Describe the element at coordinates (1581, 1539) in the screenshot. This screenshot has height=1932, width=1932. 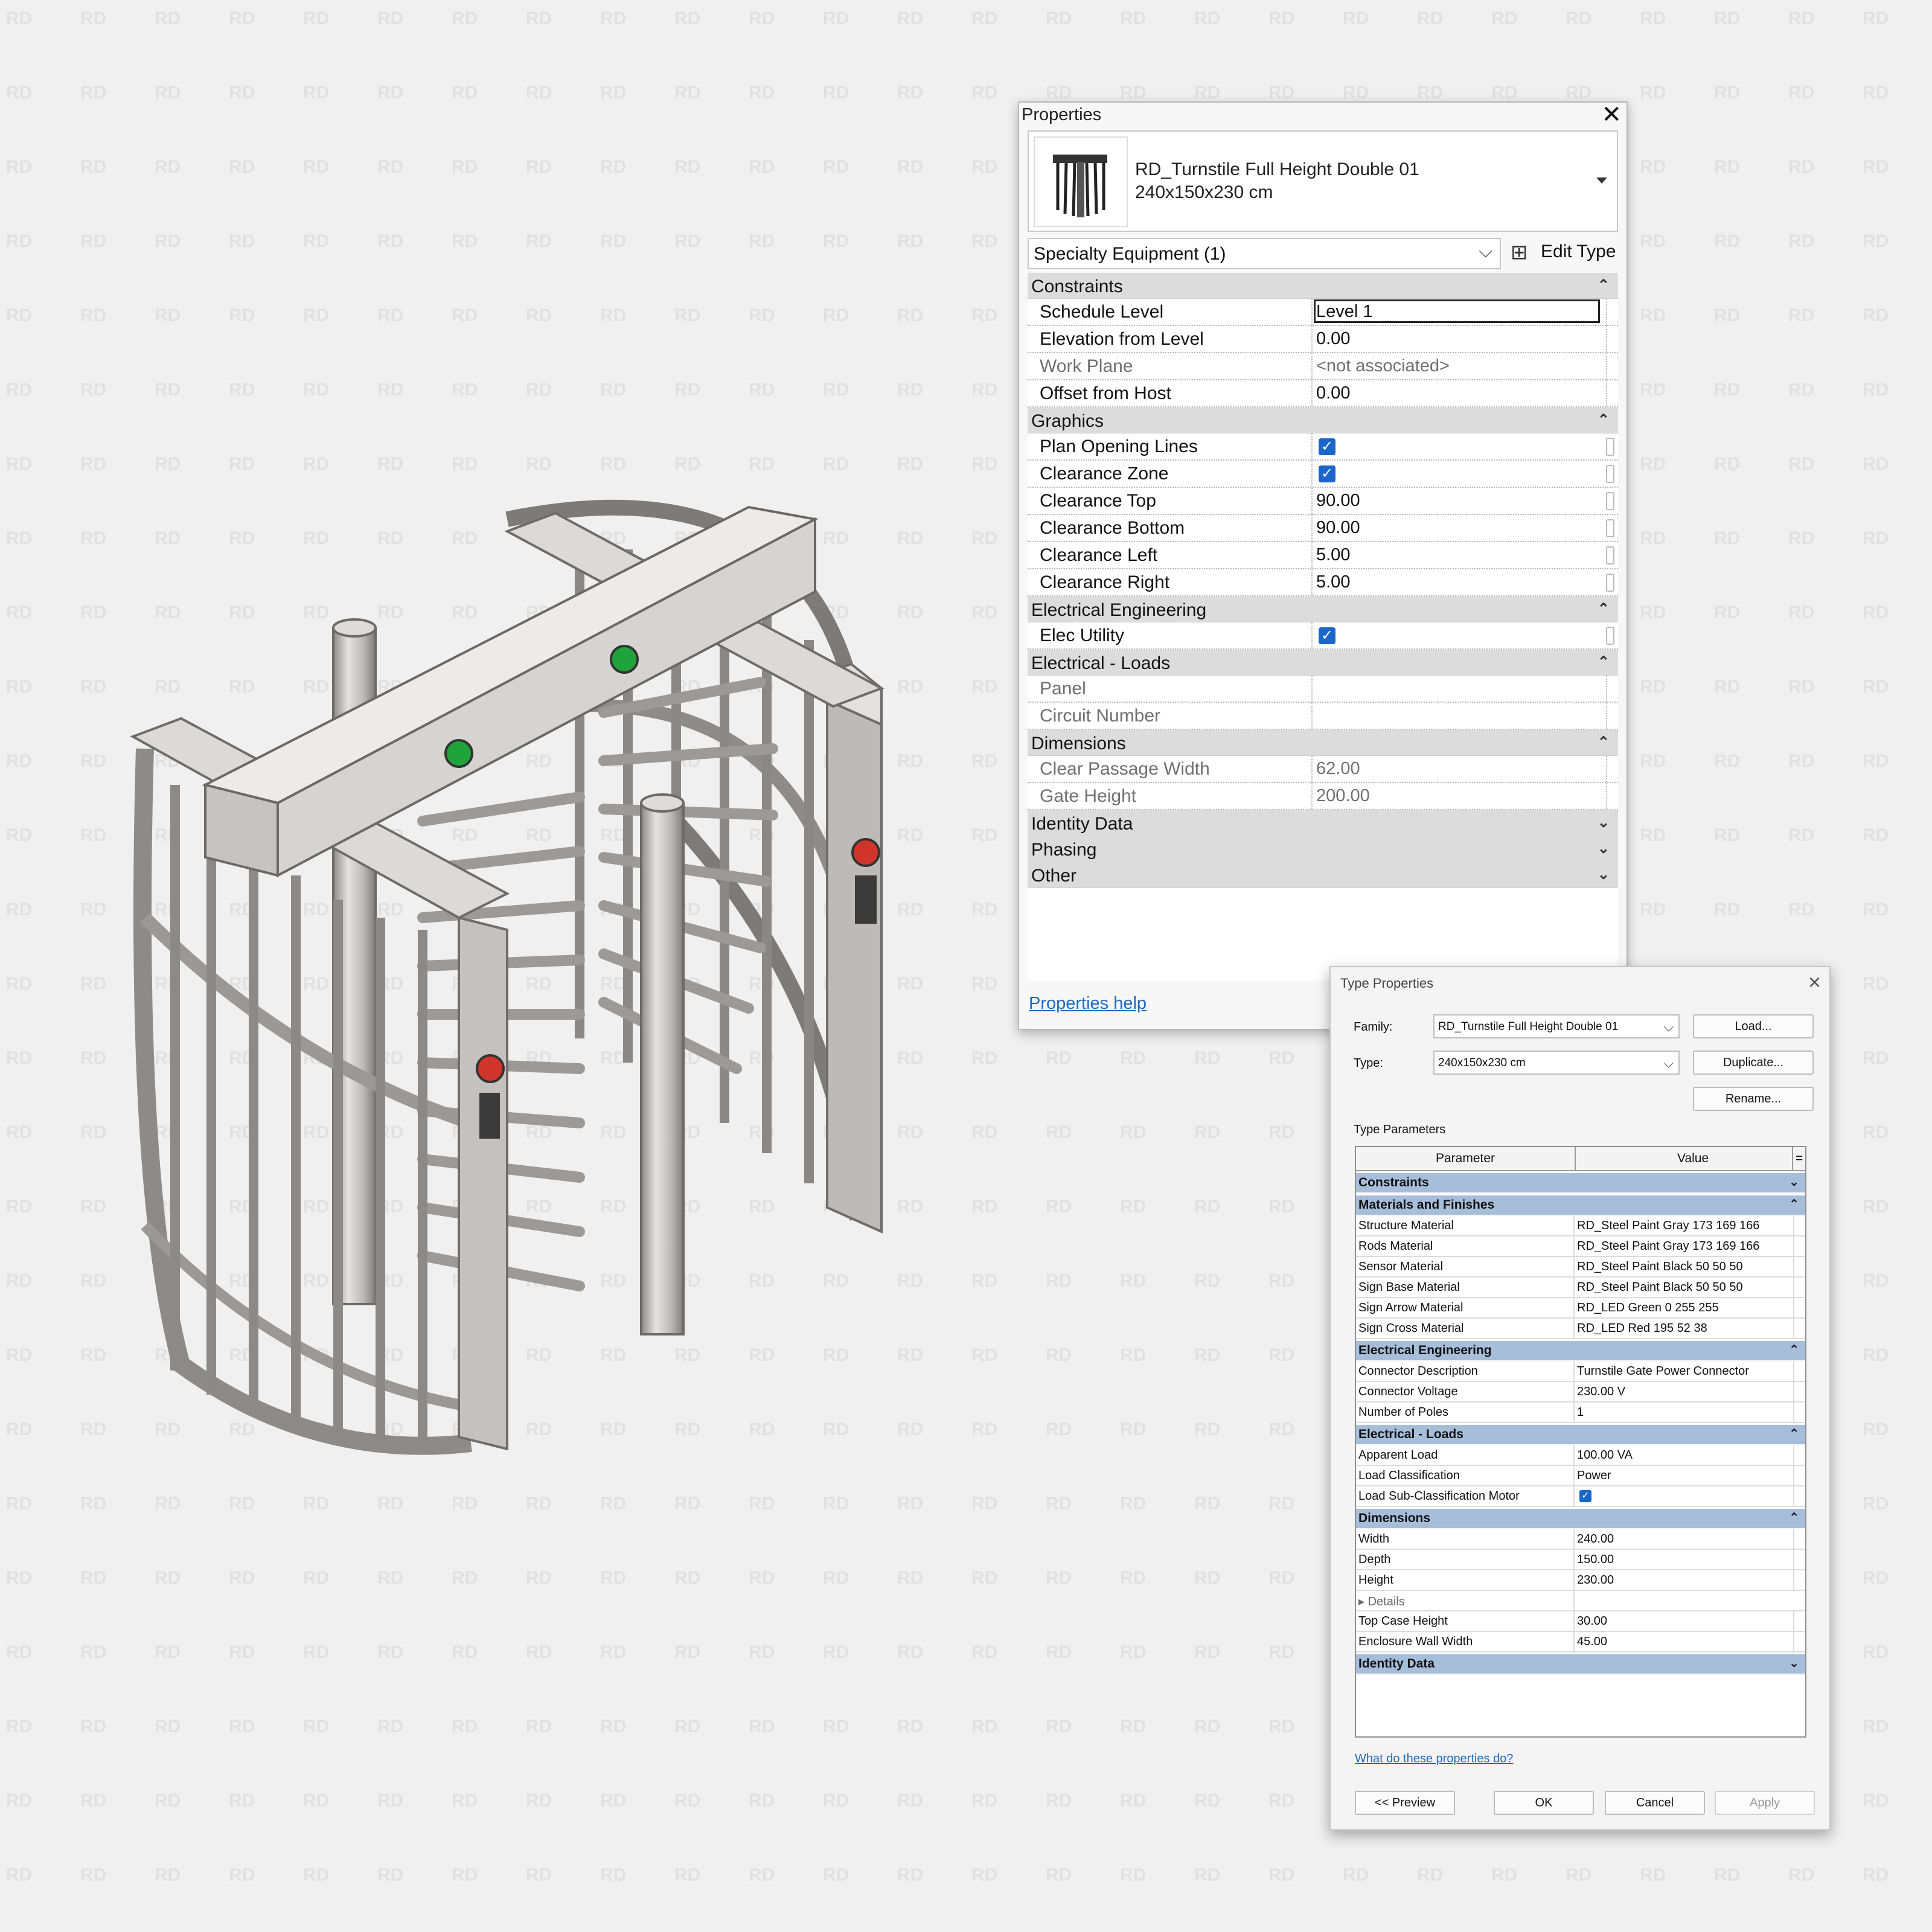
I see `tparam-width: Width 240.00` at that location.